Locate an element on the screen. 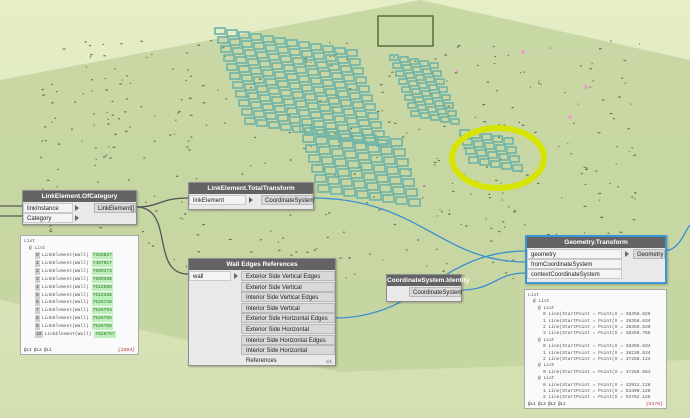  list-item: 10 LinkElement(Wall) 7526757 is located at coordinates (75, 334).